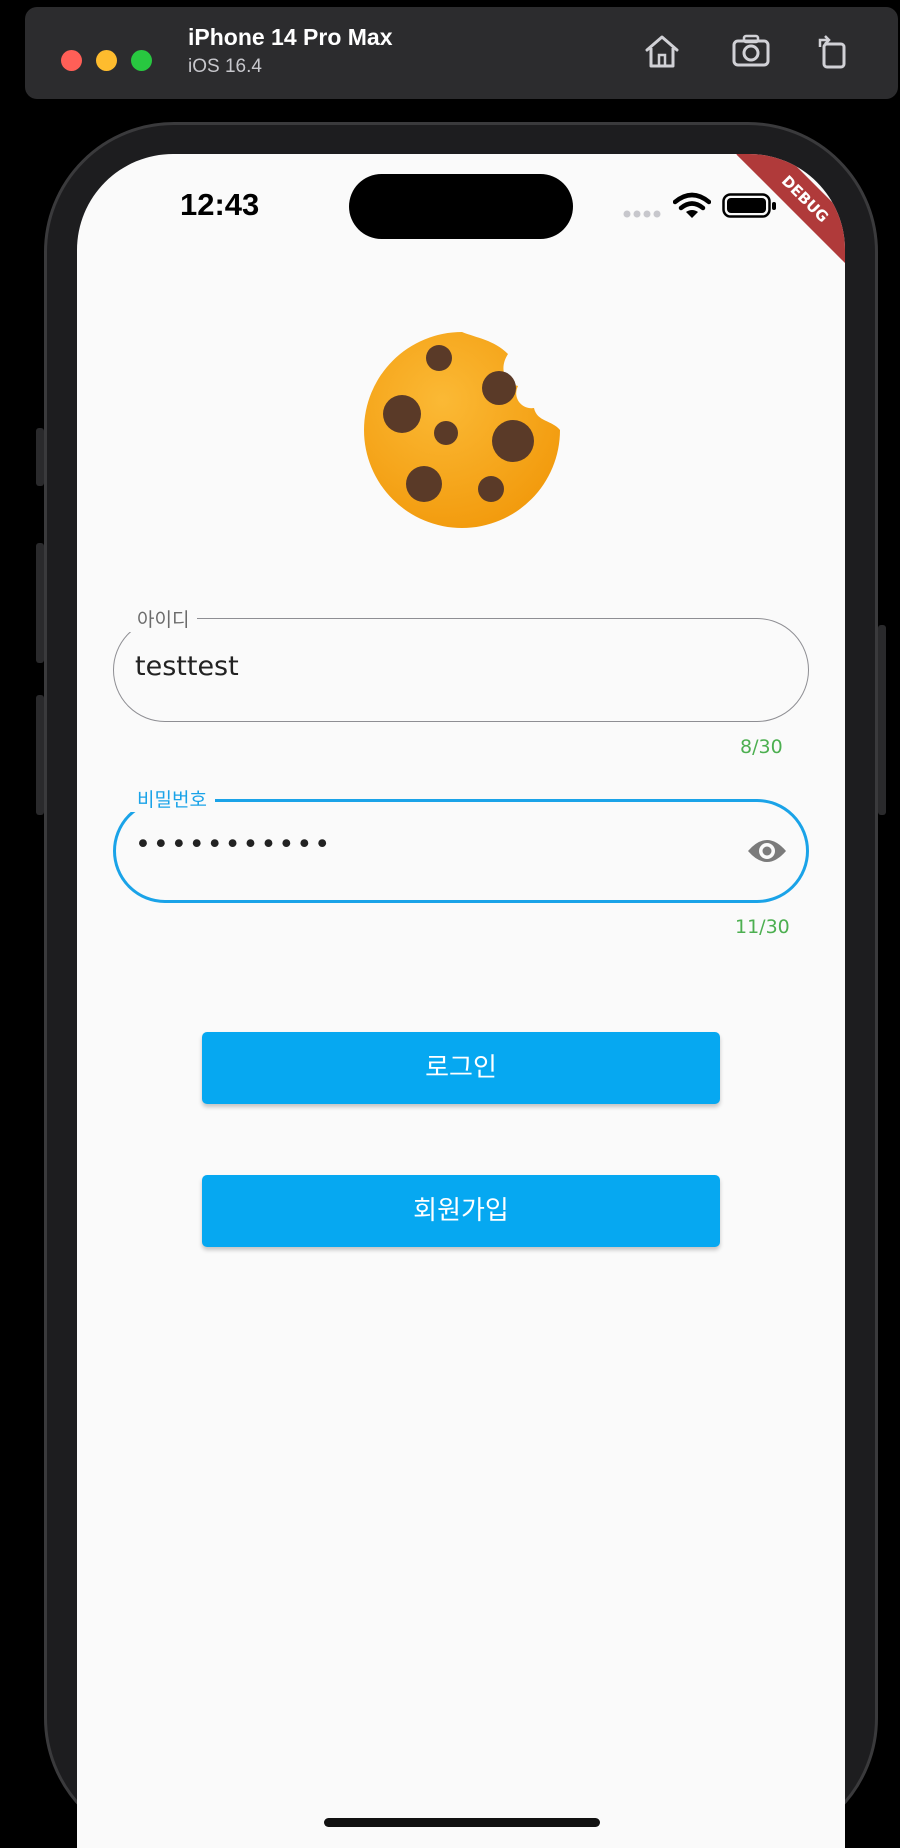  What do you see at coordinates (172, 798) in the screenshot?
I see `password-field-label: 비밀번호` at bounding box center [172, 798].